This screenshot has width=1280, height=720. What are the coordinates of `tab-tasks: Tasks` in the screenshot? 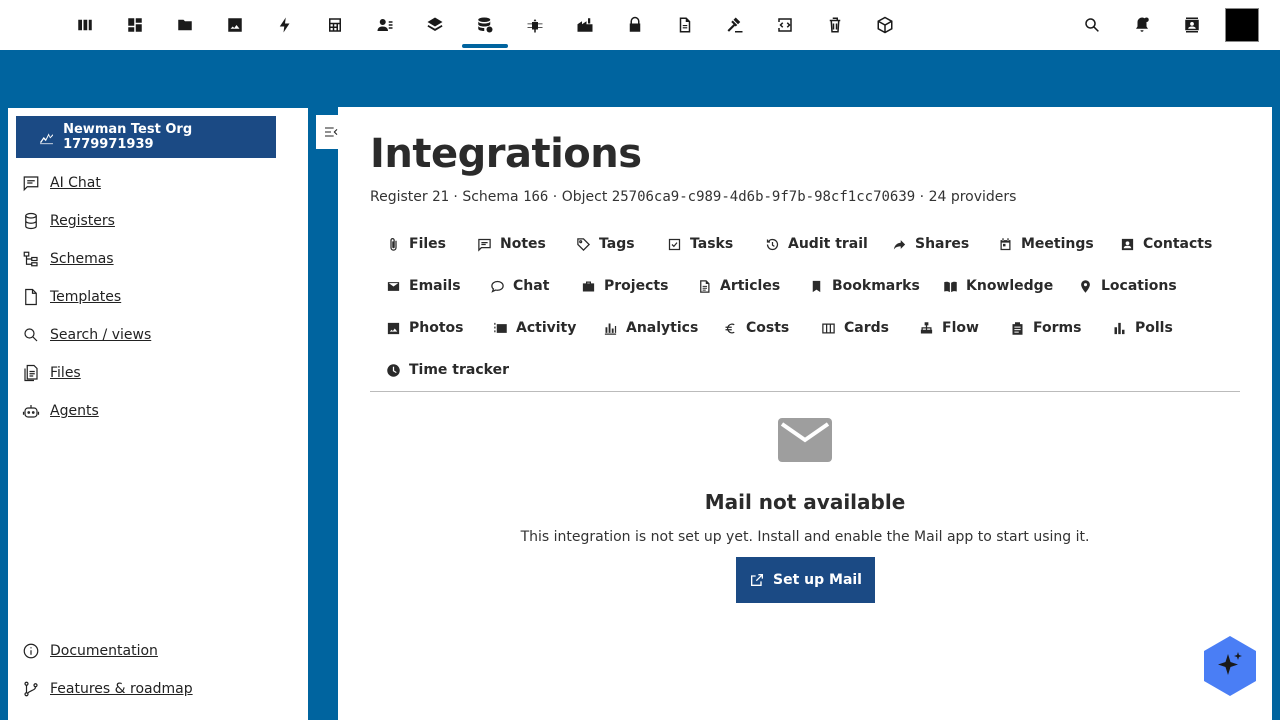 It's located at (700, 244).